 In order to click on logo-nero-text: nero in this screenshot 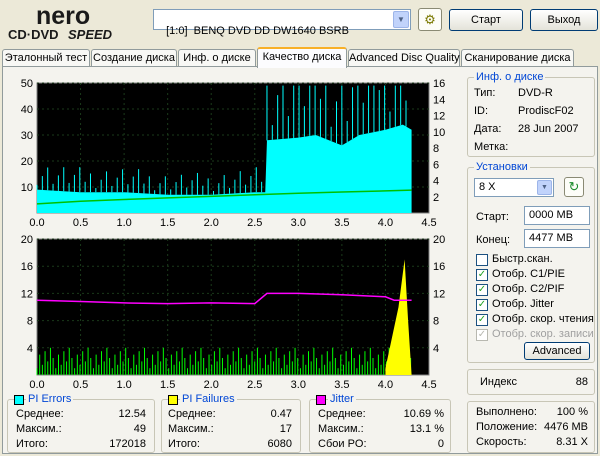, I will do `click(63, 16)`.